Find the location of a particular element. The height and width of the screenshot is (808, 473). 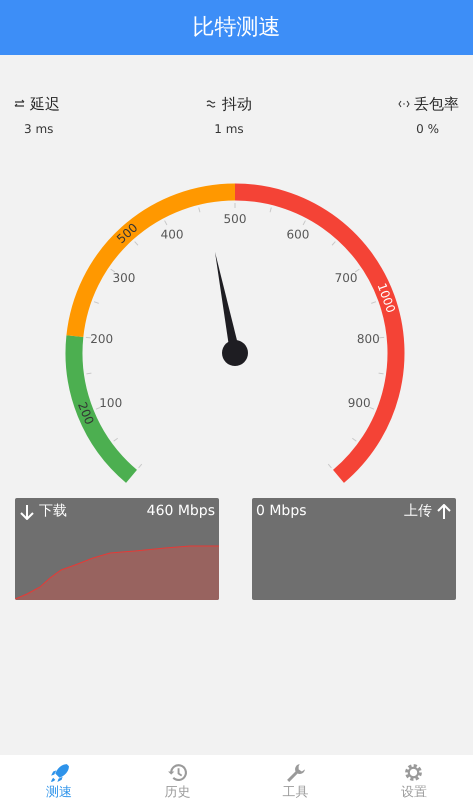

band-label: 1000 is located at coordinates (386, 298).